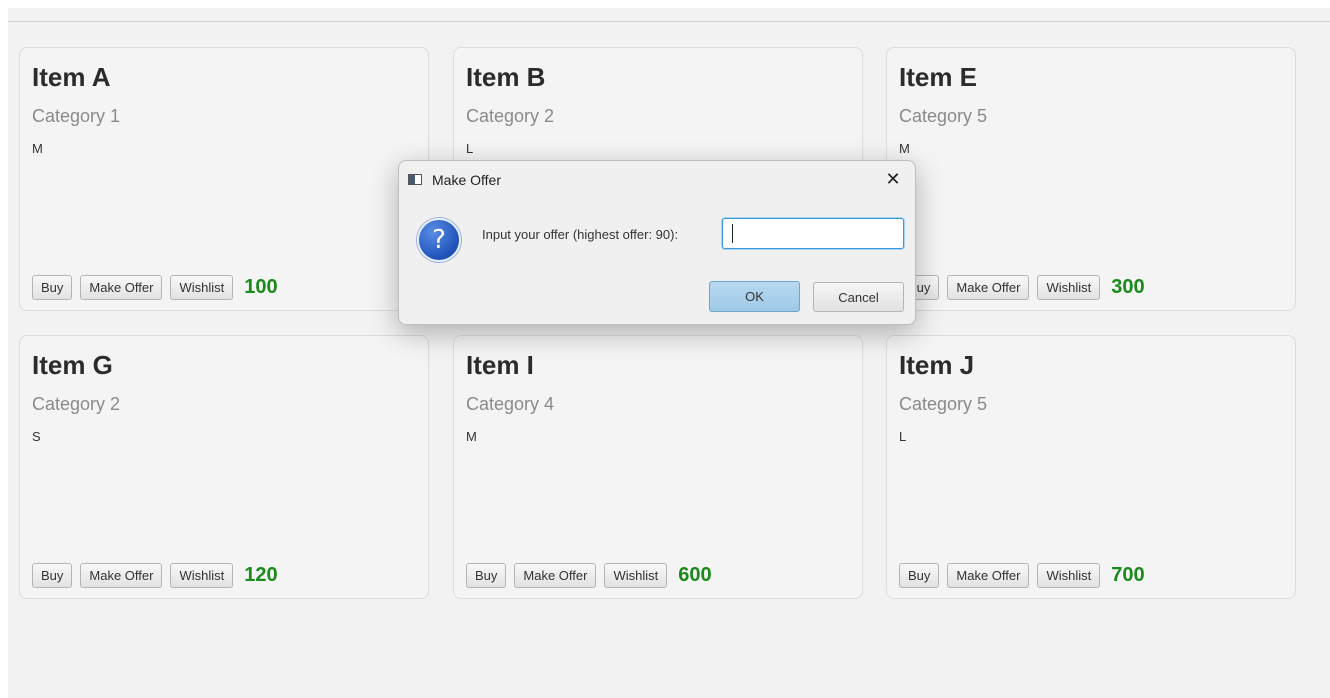 This screenshot has height=698, width=1330. What do you see at coordinates (858, 297) in the screenshot?
I see `cancel-button: Cancel` at bounding box center [858, 297].